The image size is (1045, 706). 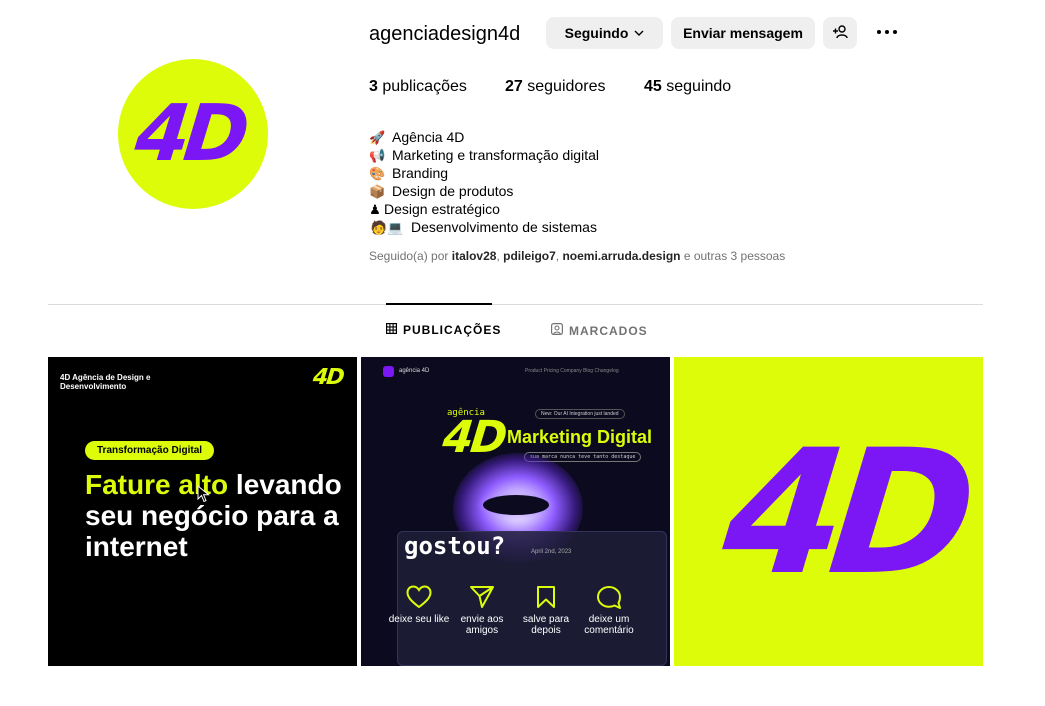 I want to click on bio-line: 📢 Marketing e transformação digital, so click(x=484, y=155).